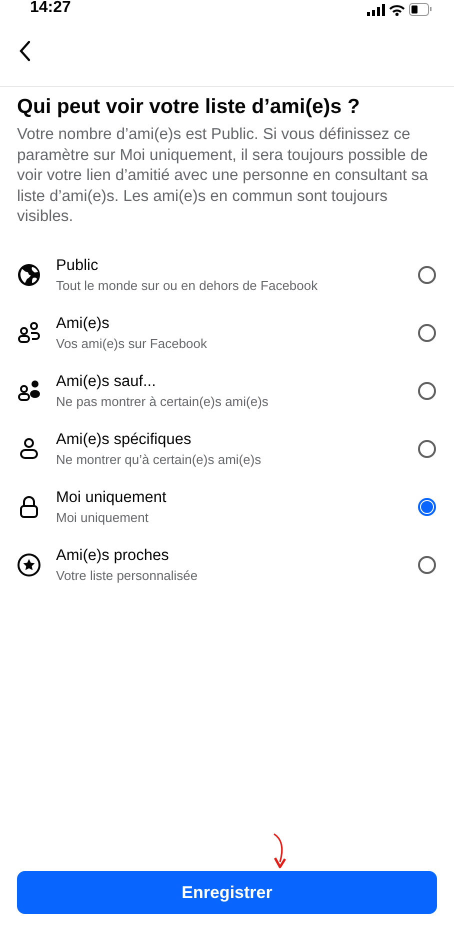 Image resolution: width=454 pixels, height=926 pixels. I want to click on option-description: Vos ami(e)s sur Facebook, so click(132, 343).